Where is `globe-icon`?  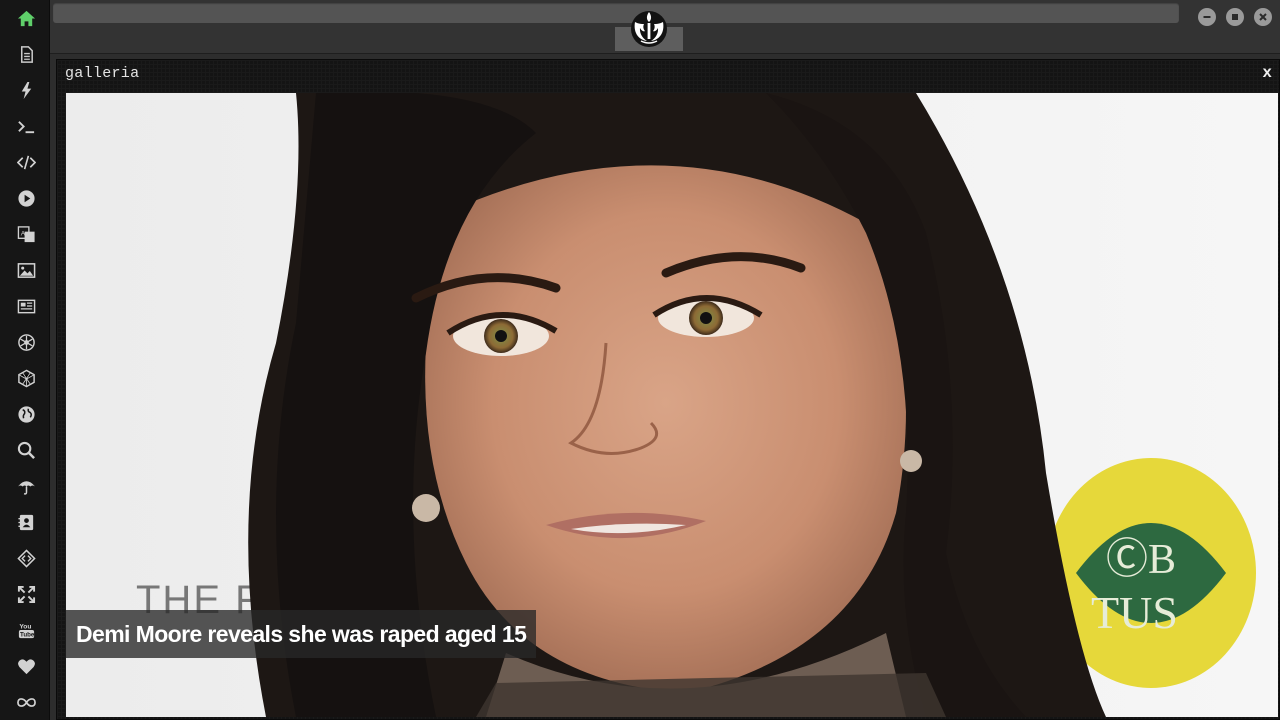
globe-icon is located at coordinates (26, 414).